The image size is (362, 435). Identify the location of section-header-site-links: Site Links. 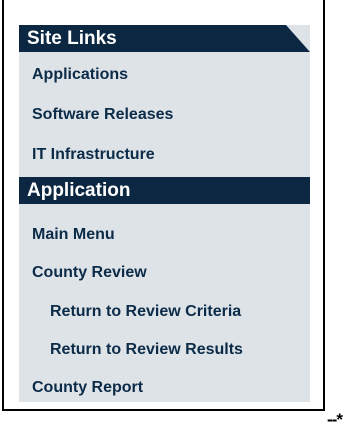
(164, 38).